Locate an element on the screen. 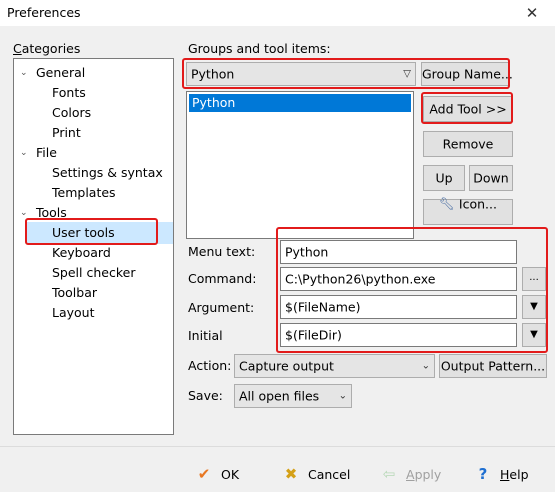  group-select-value: Python is located at coordinates (213, 74).